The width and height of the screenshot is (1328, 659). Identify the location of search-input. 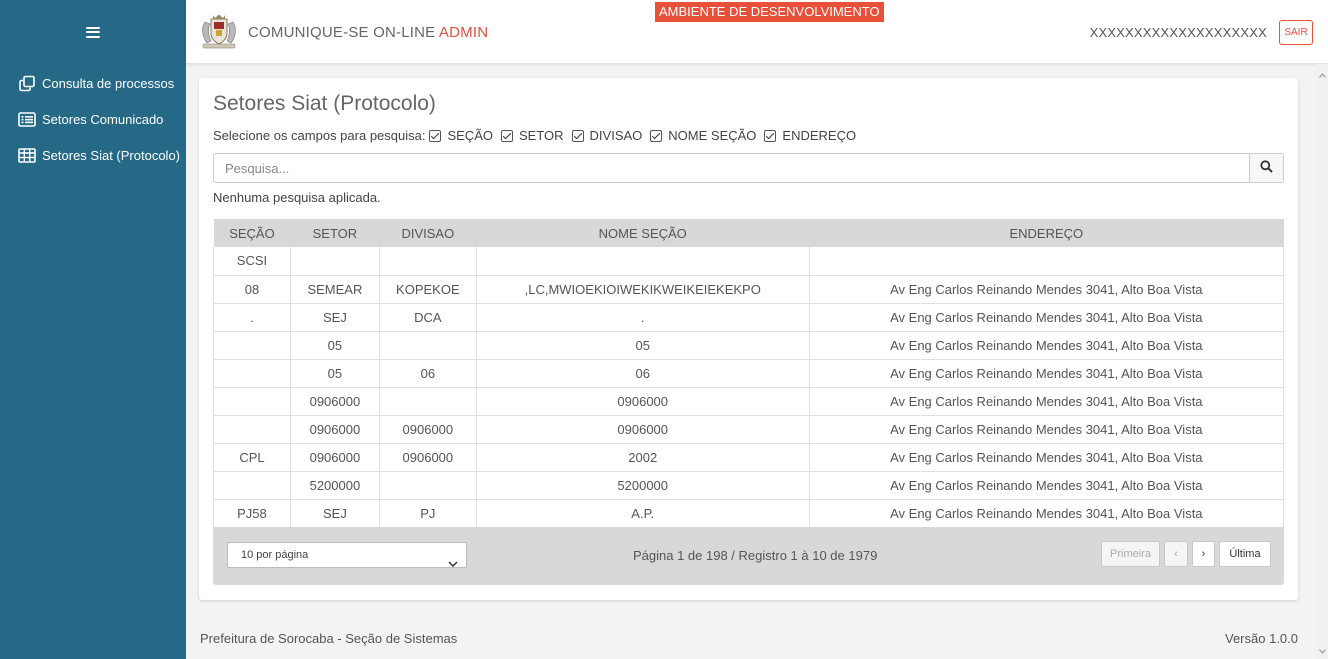
(731, 168).